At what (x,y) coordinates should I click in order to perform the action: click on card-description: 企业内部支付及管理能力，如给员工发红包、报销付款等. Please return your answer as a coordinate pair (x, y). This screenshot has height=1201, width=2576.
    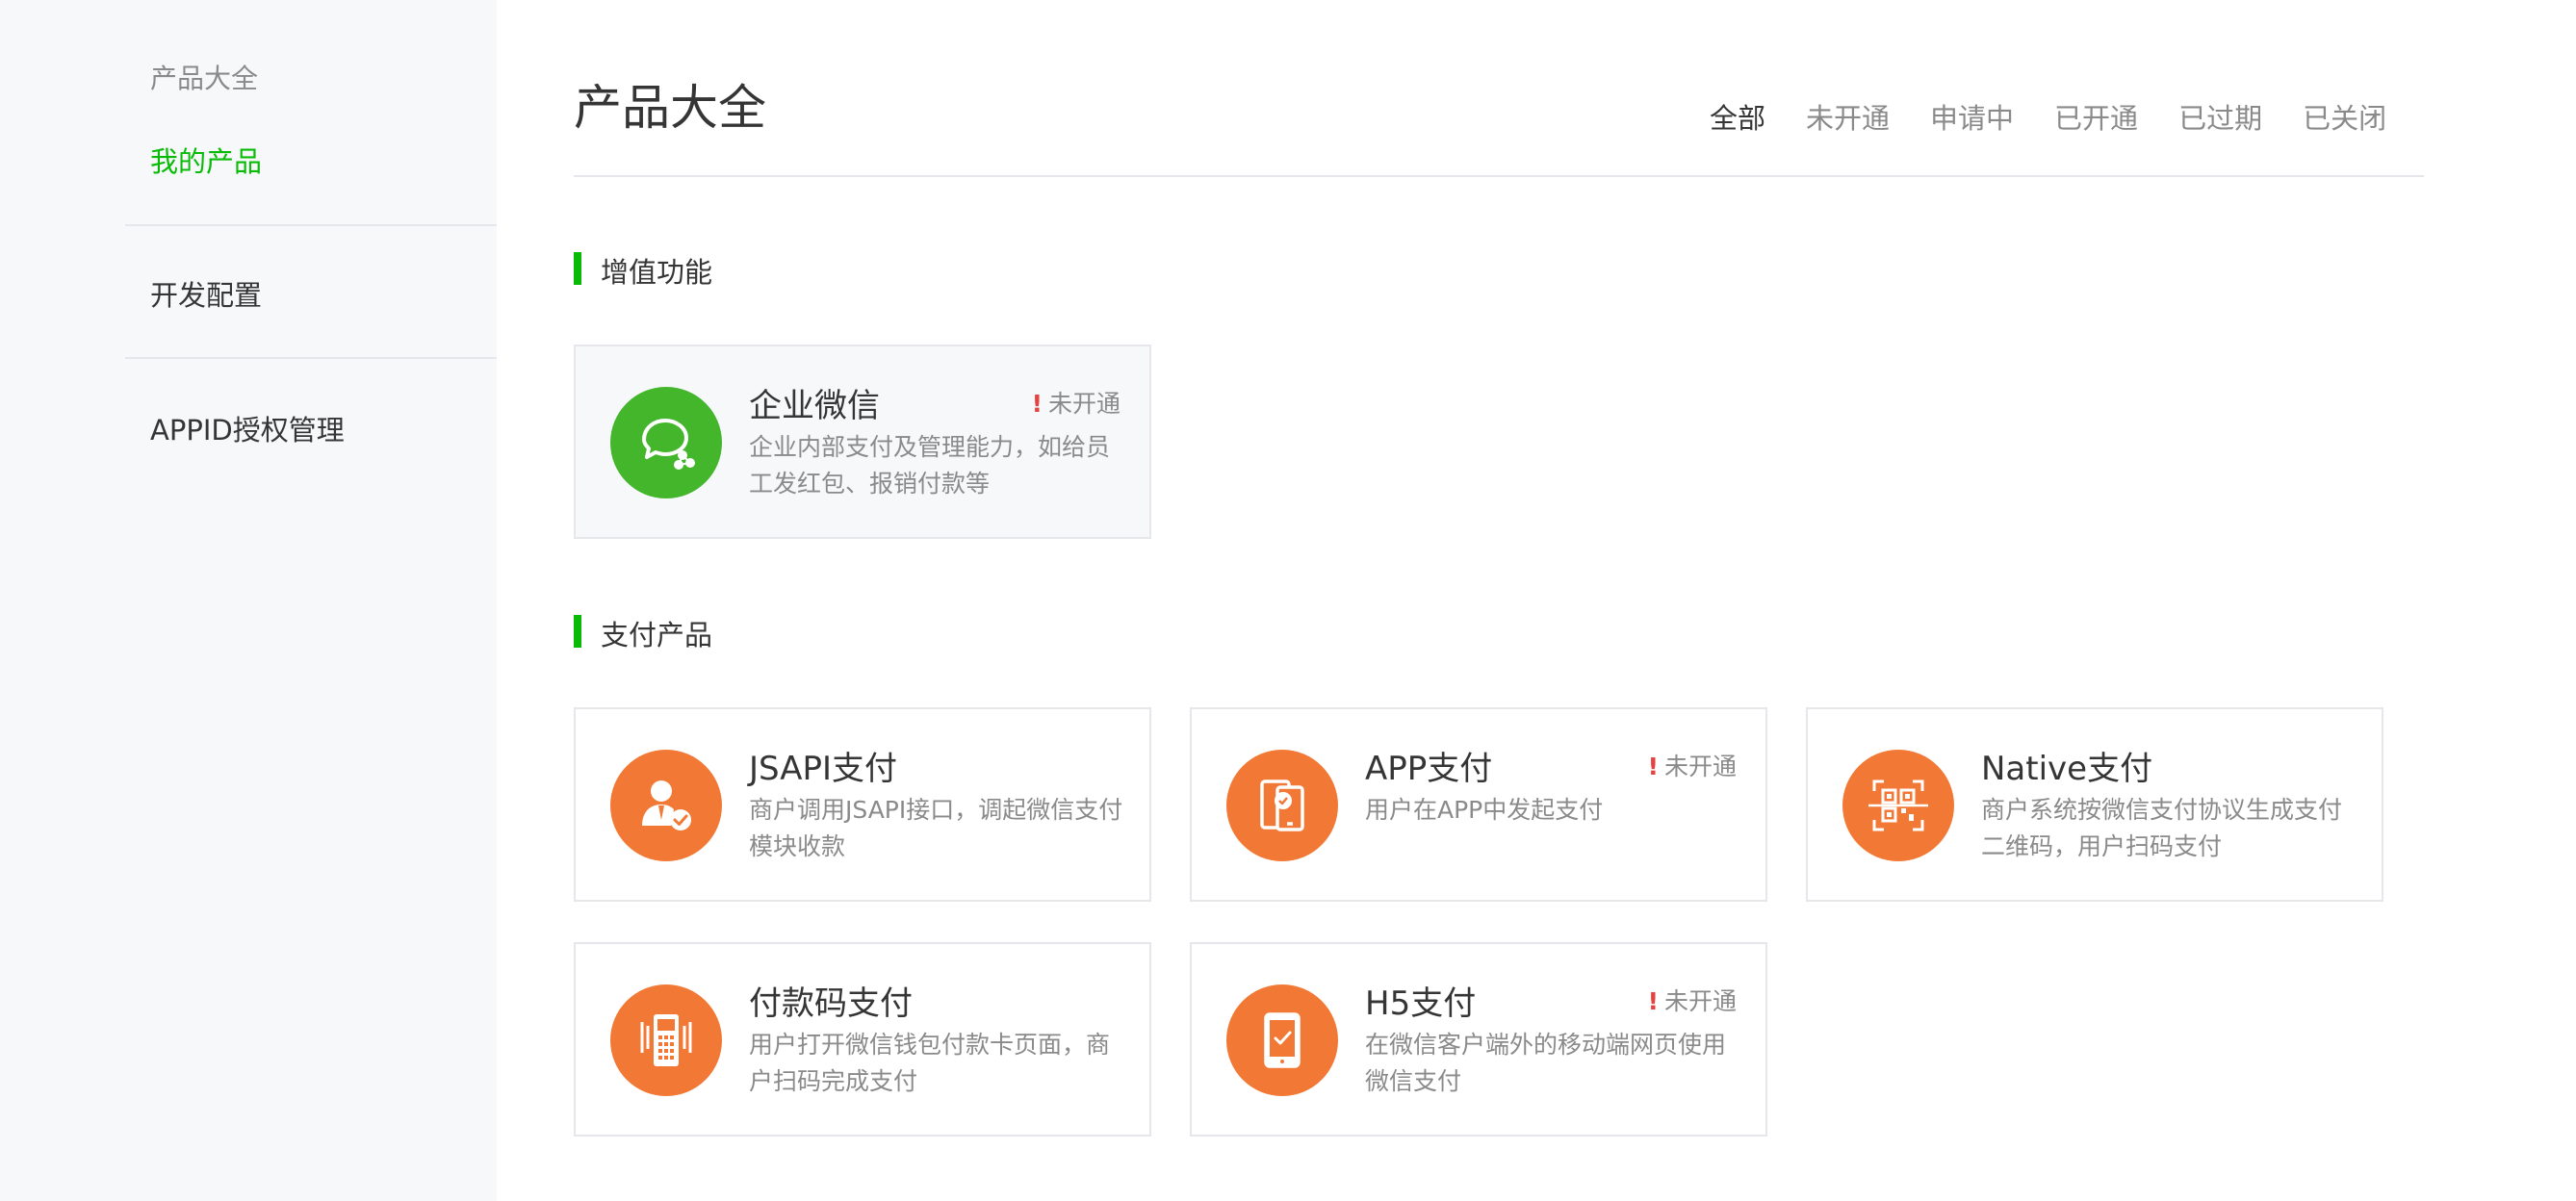
    Looking at the image, I should click on (930, 465).